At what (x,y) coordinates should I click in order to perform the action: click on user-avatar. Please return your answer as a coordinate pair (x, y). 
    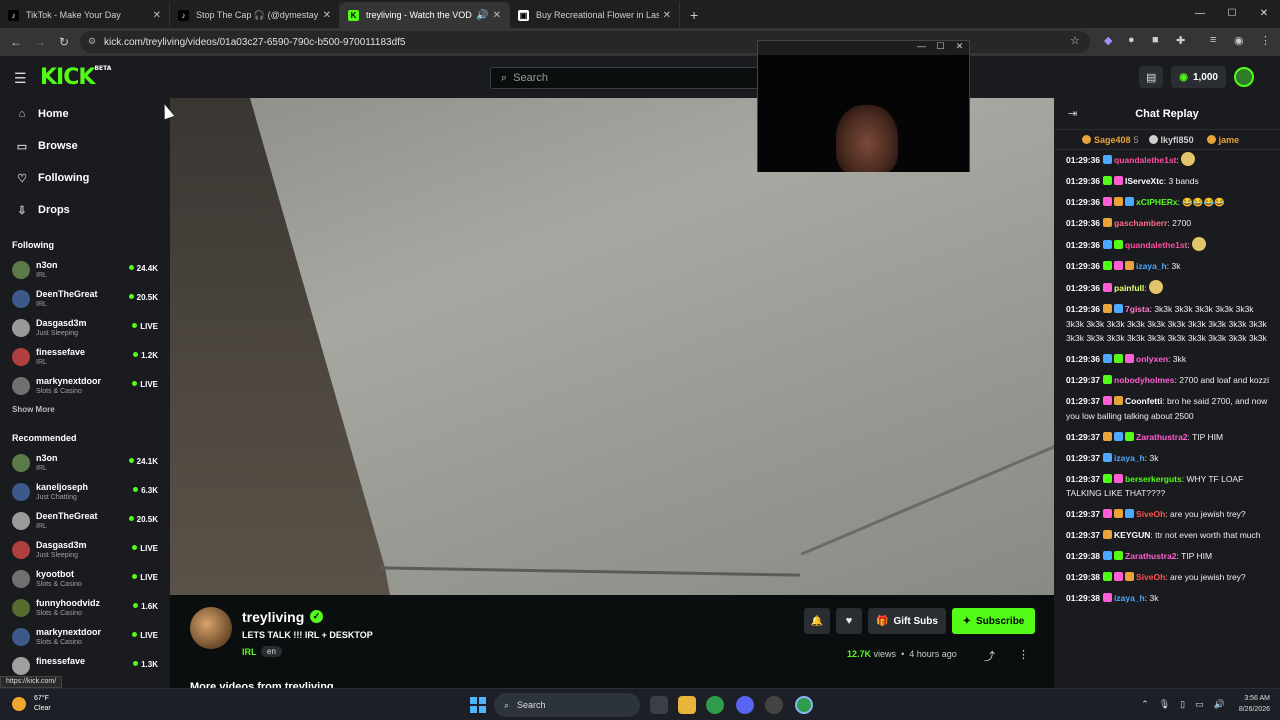
    Looking at the image, I should click on (1244, 77).